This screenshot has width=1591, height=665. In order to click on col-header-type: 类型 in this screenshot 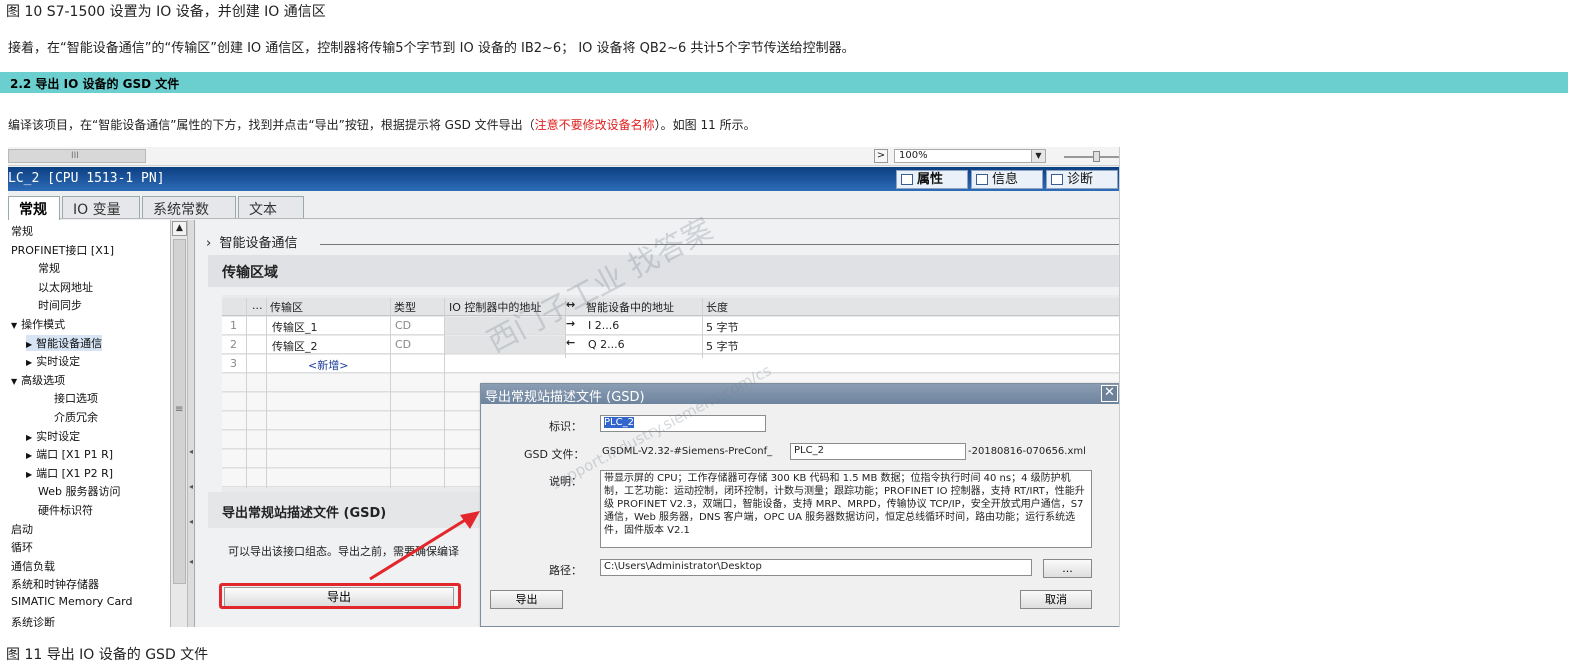, I will do `click(405, 307)`.